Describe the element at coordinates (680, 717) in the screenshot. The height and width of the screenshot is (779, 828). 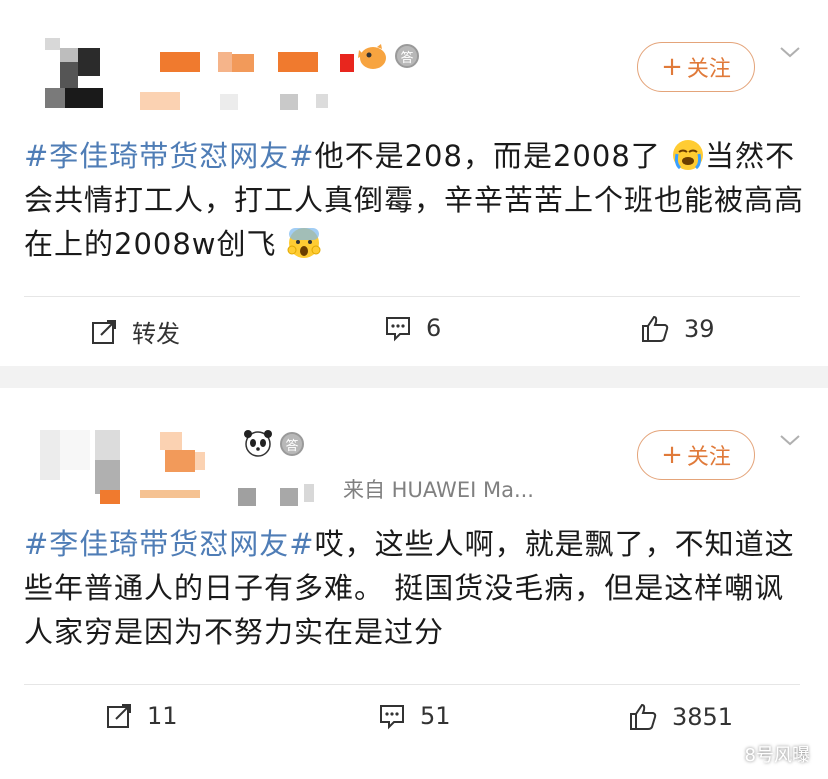
I see `like-button: 3851` at that location.